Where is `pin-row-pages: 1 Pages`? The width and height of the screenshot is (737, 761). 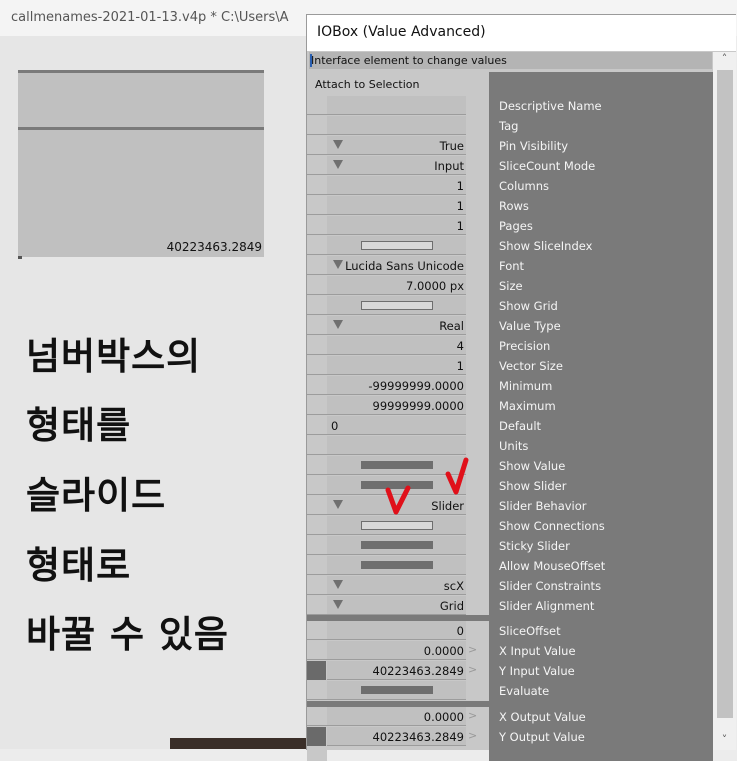 pin-row-pages: 1 Pages is located at coordinates (510, 225).